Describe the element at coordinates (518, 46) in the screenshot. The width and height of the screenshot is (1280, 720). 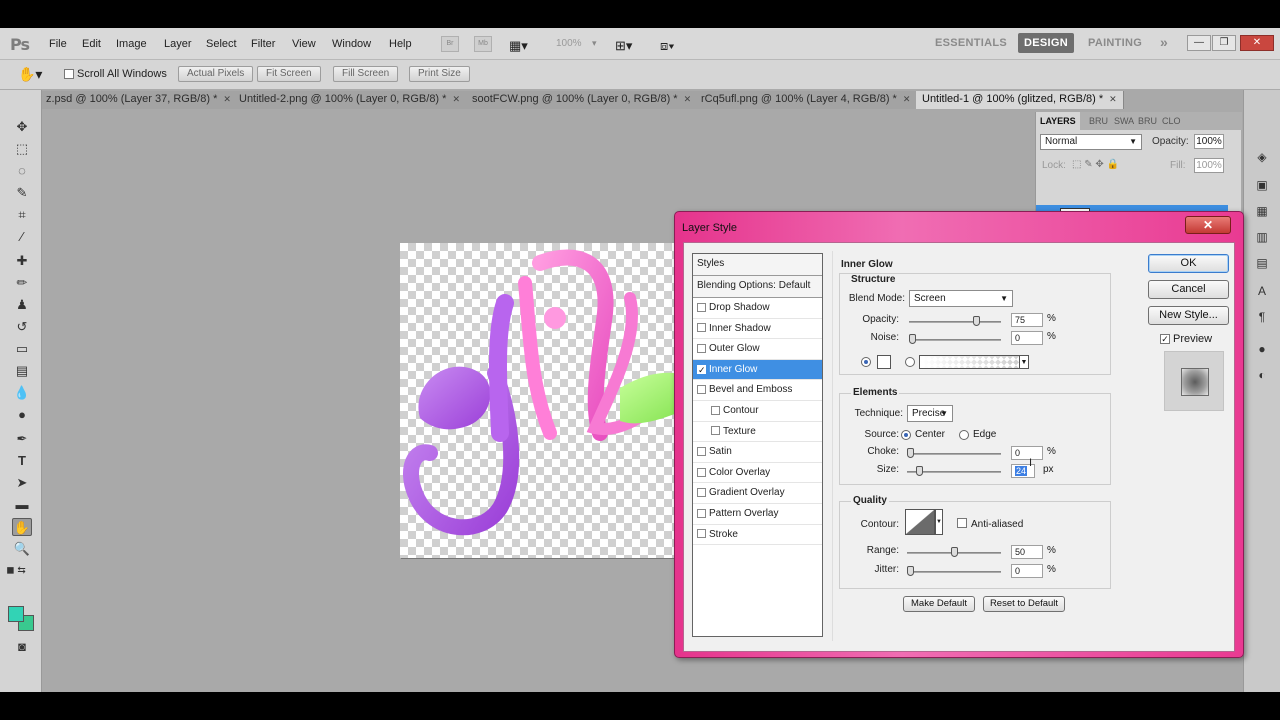
I see `view-extras-icon: ▦▾` at that location.